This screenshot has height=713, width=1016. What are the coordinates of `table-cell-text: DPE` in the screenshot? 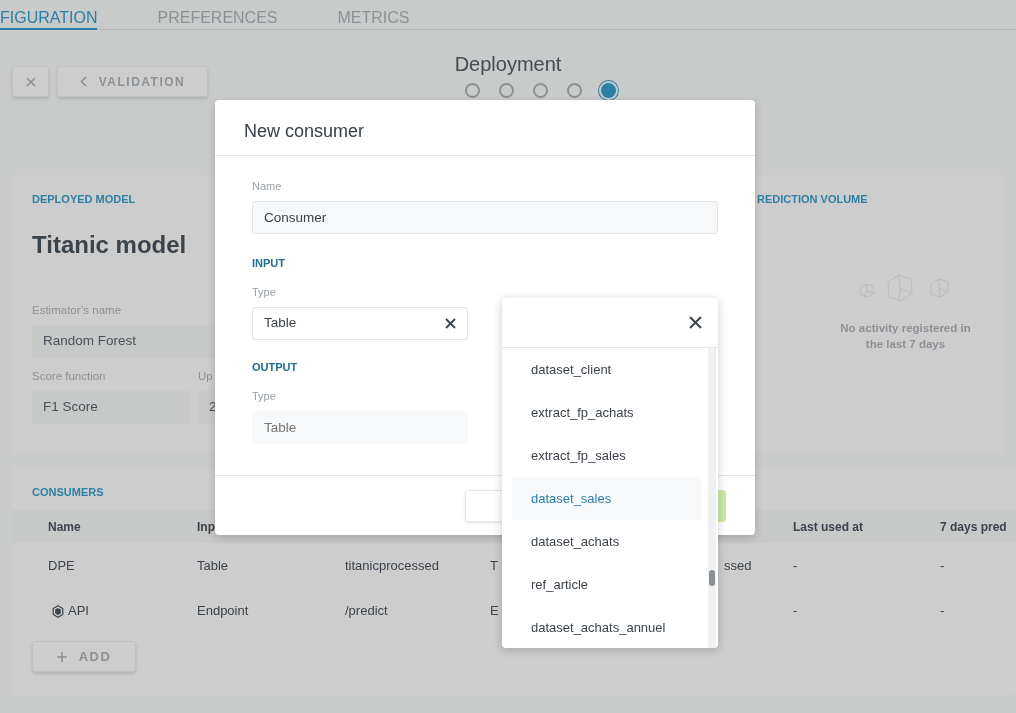 It's located at (61, 565).